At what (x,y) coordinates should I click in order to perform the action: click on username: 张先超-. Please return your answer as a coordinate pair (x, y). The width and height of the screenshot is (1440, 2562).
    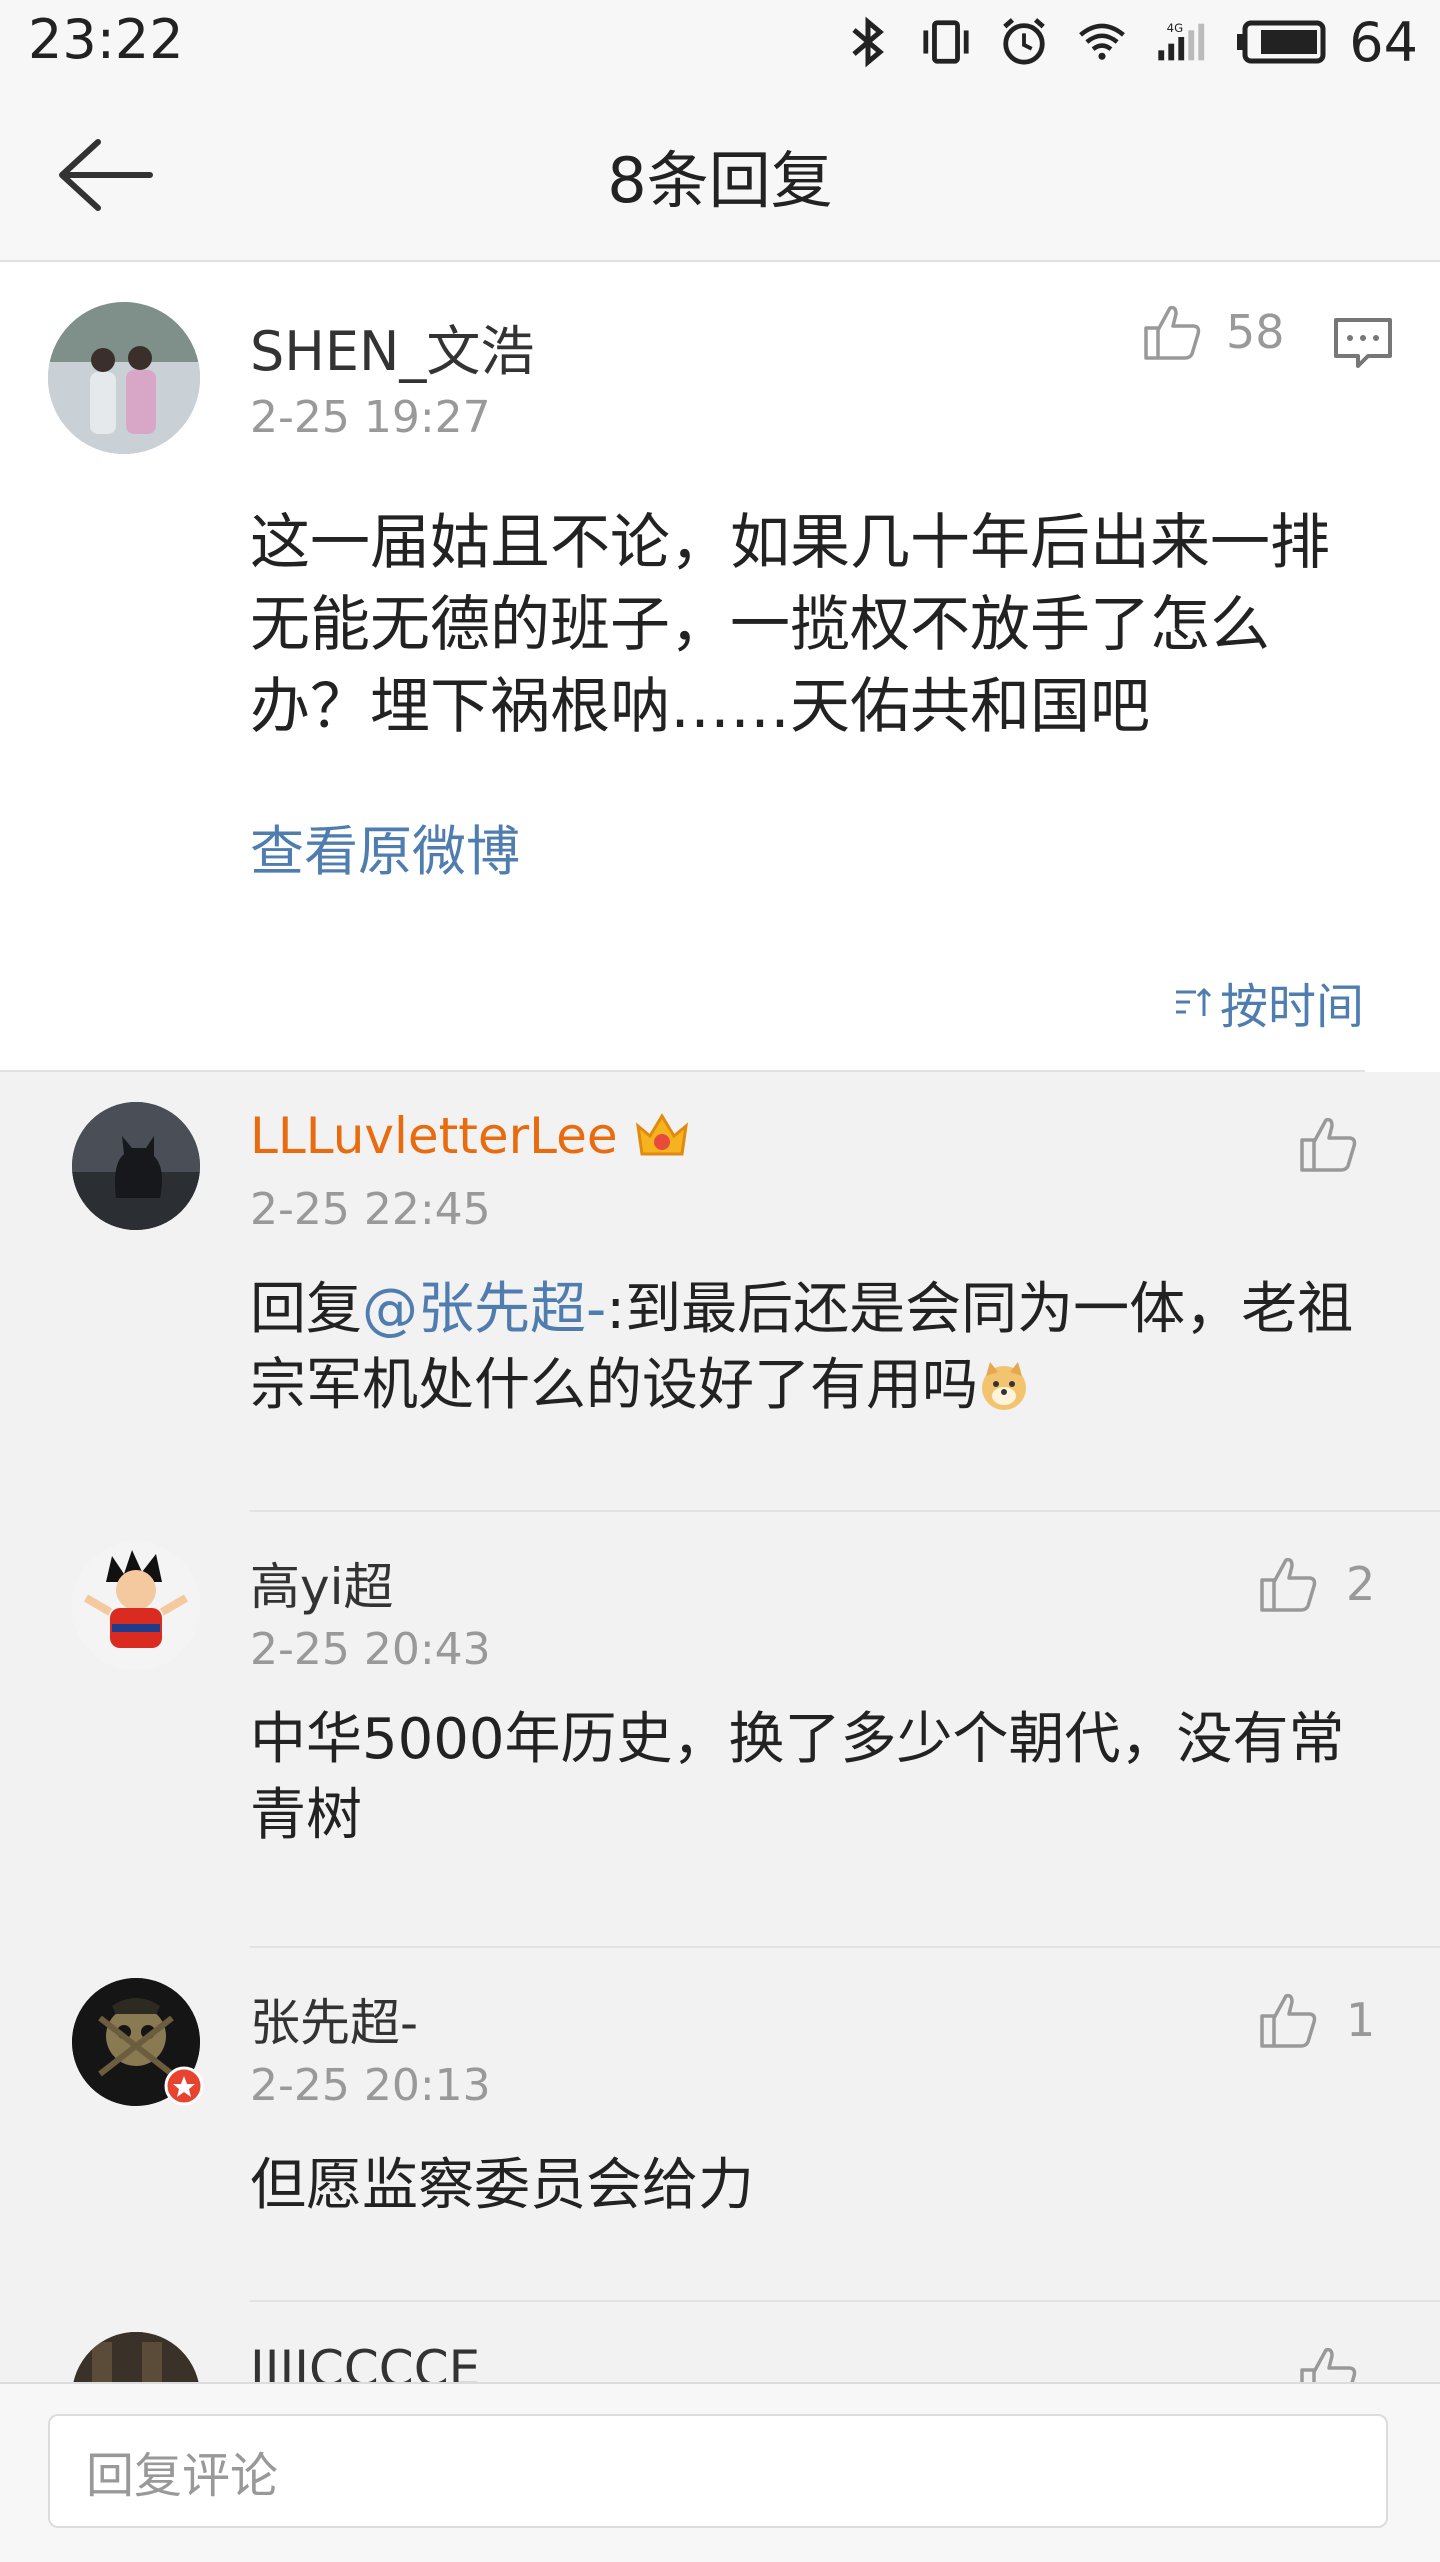
    Looking at the image, I should click on (334, 2019).